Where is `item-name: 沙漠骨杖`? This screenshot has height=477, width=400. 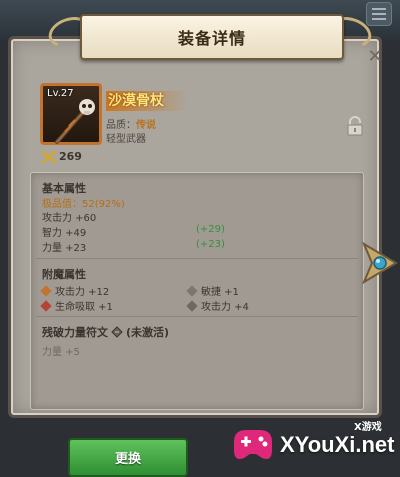
item-name: 沙漠骨杖 is located at coordinates (146, 101).